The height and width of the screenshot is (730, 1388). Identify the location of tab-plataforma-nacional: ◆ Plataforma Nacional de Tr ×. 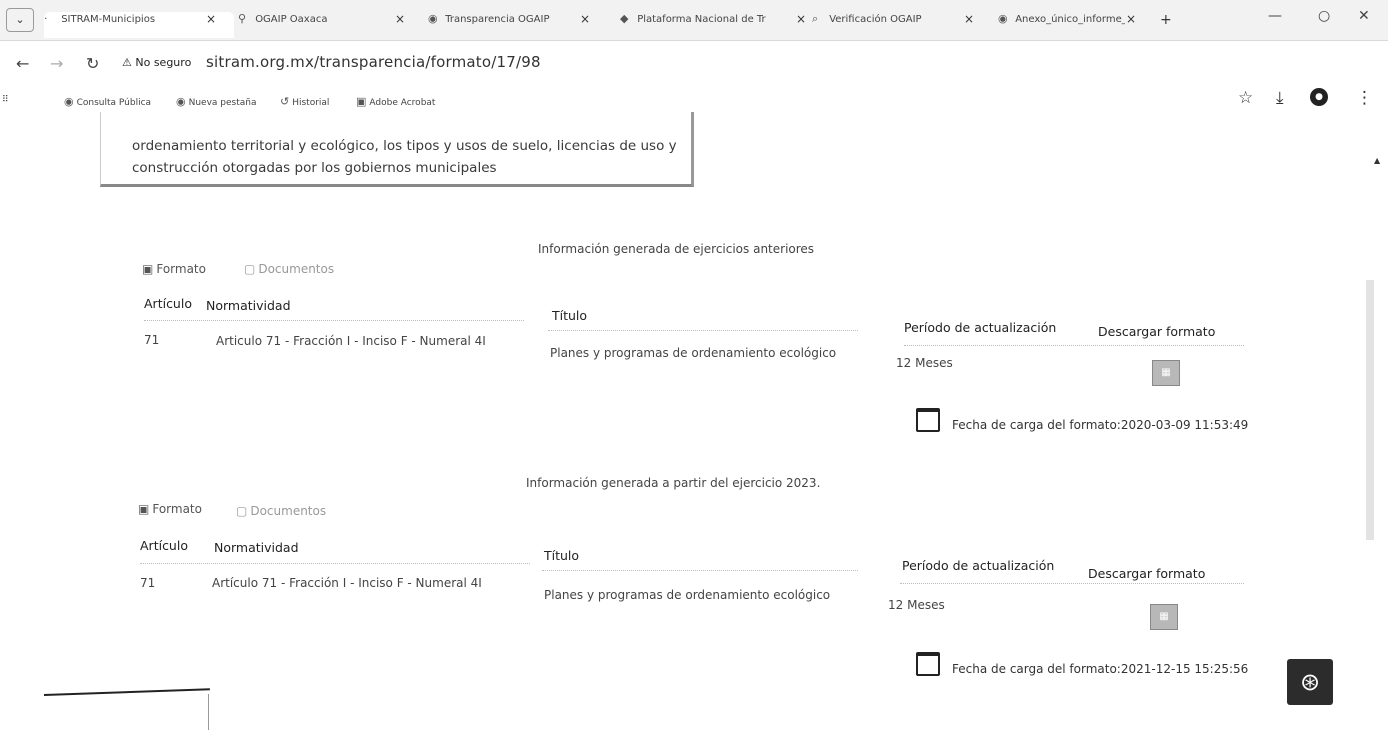
(715, 25).